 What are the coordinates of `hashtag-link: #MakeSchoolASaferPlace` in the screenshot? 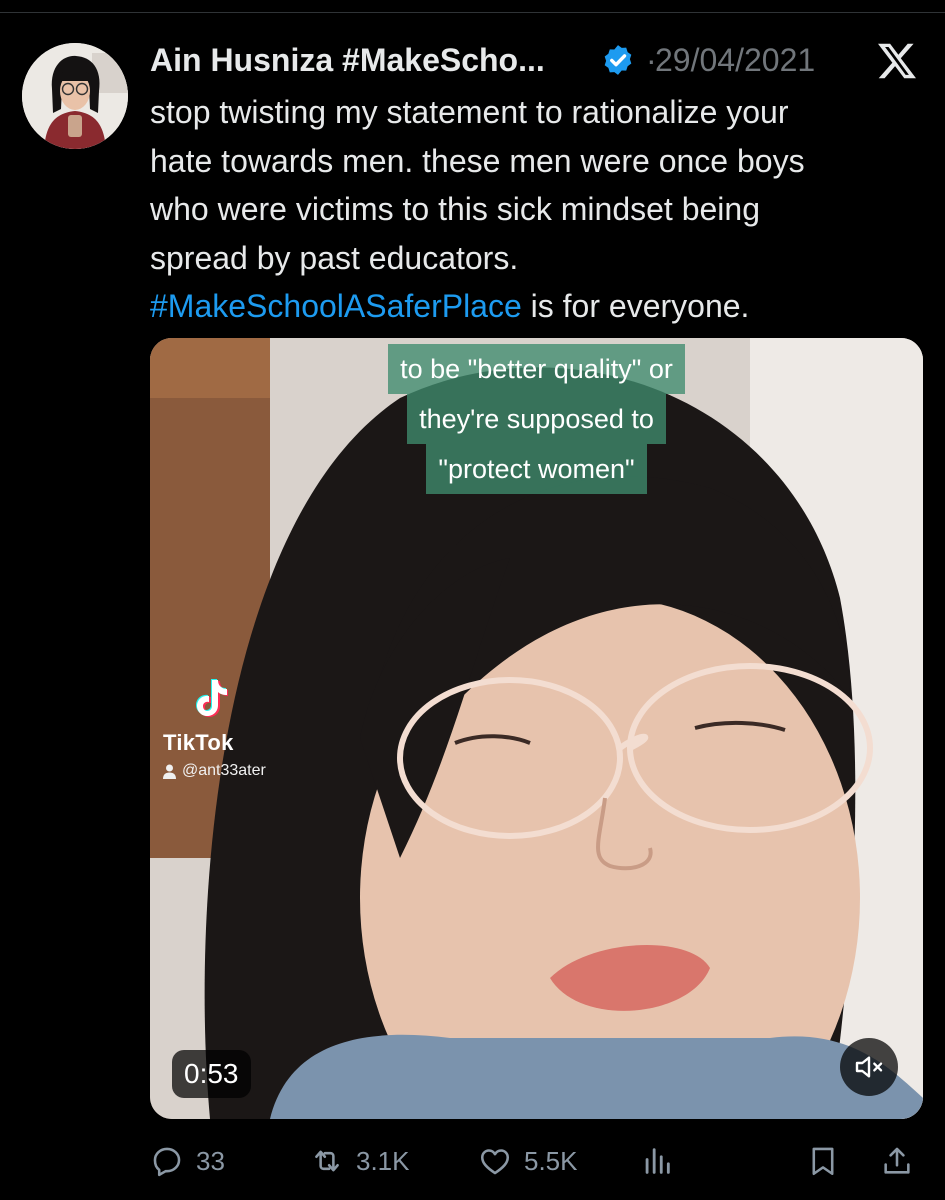 It's located at (336, 306).